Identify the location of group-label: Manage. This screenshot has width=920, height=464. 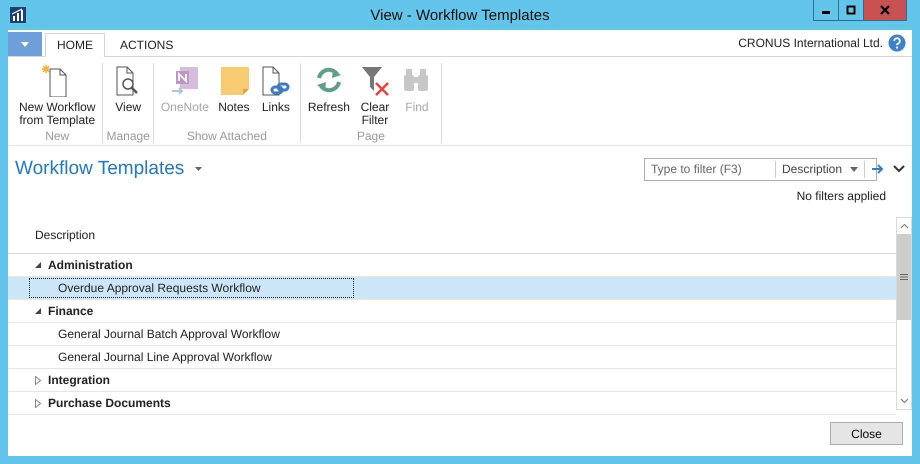
(128, 136).